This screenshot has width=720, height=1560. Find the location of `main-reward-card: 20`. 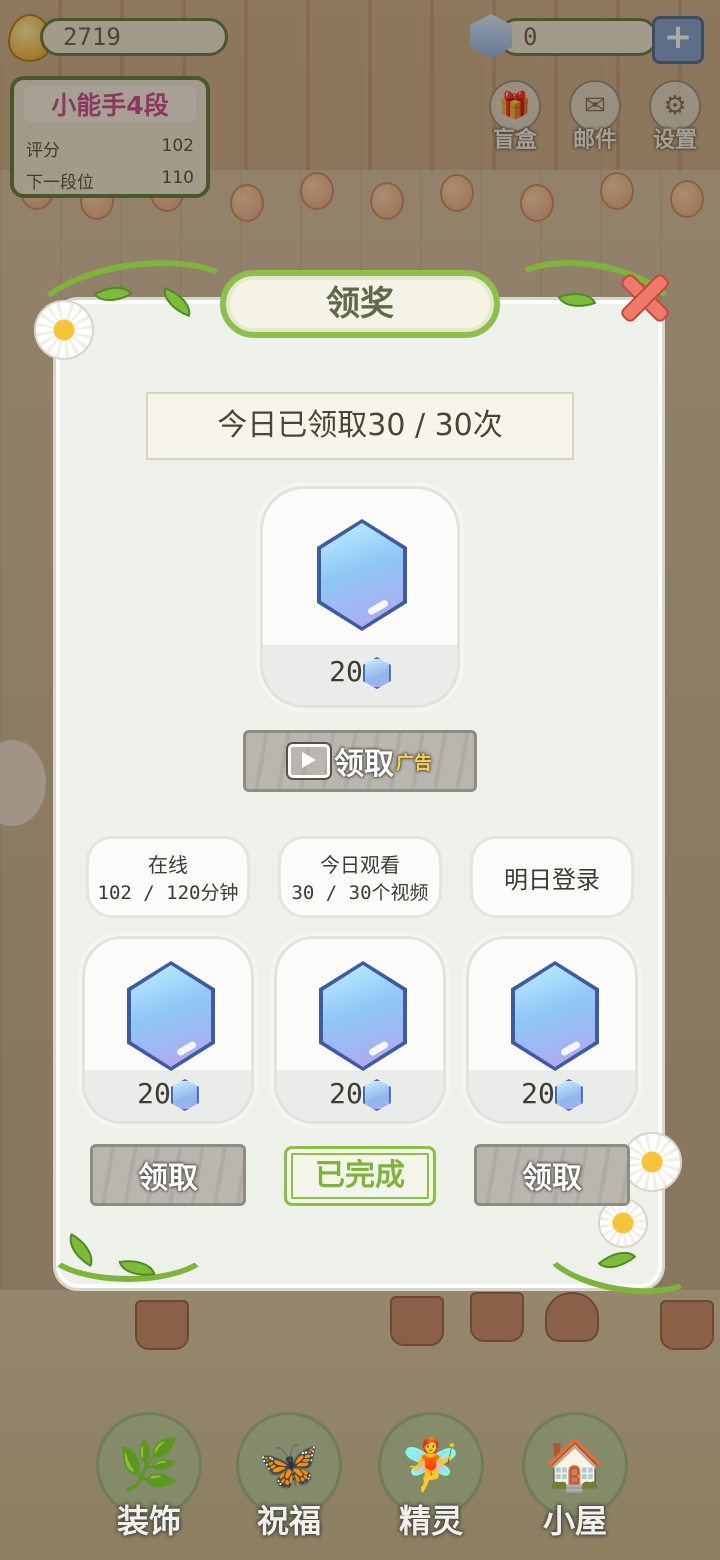

main-reward-card: 20 is located at coordinates (360, 597).